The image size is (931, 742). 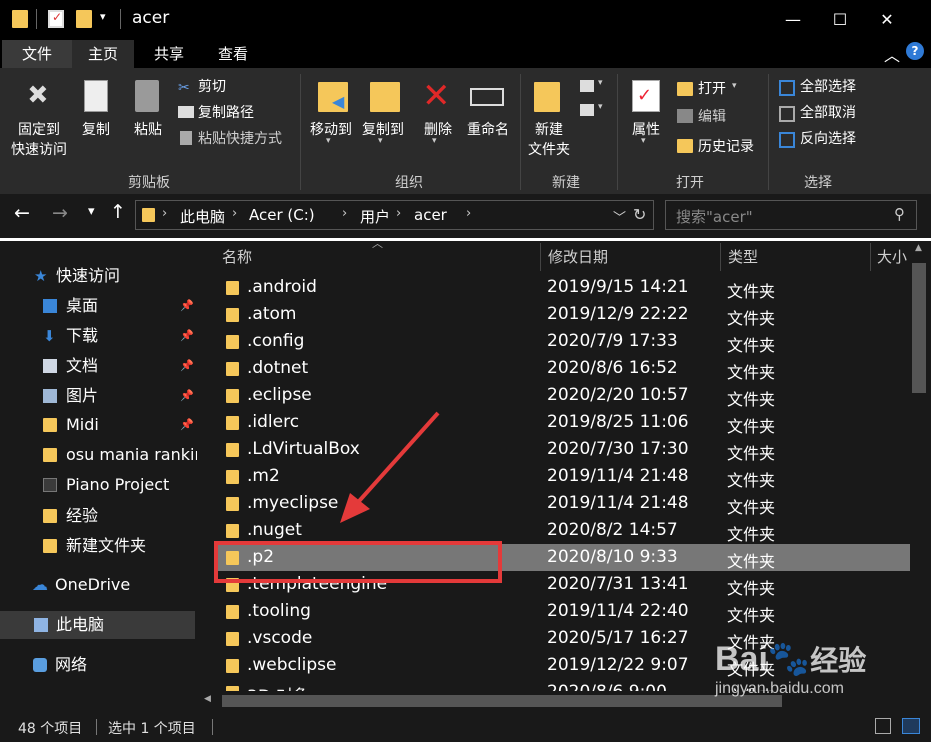 I want to click on nav-item-downloads: ⬇ 下载 📌, so click(x=98, y=336).